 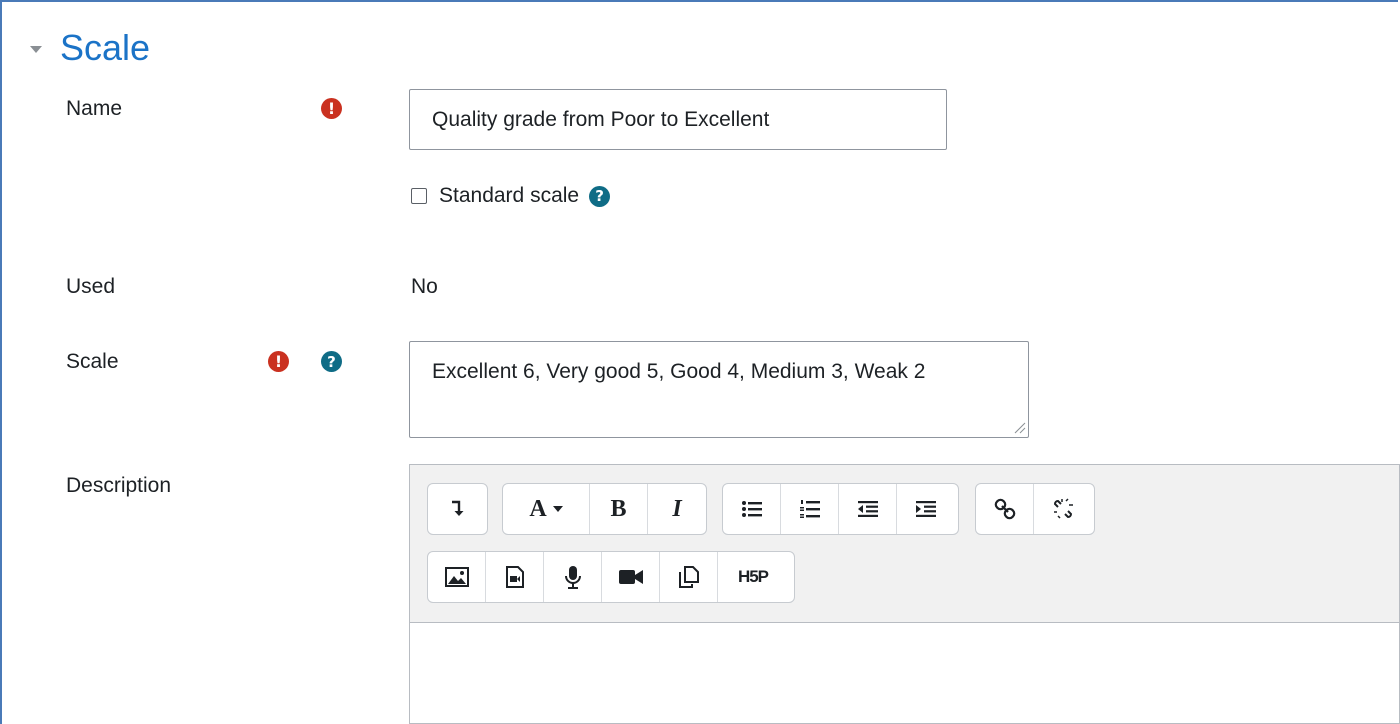 I want to click on video-camera-icon, so click(x=630, y=577).